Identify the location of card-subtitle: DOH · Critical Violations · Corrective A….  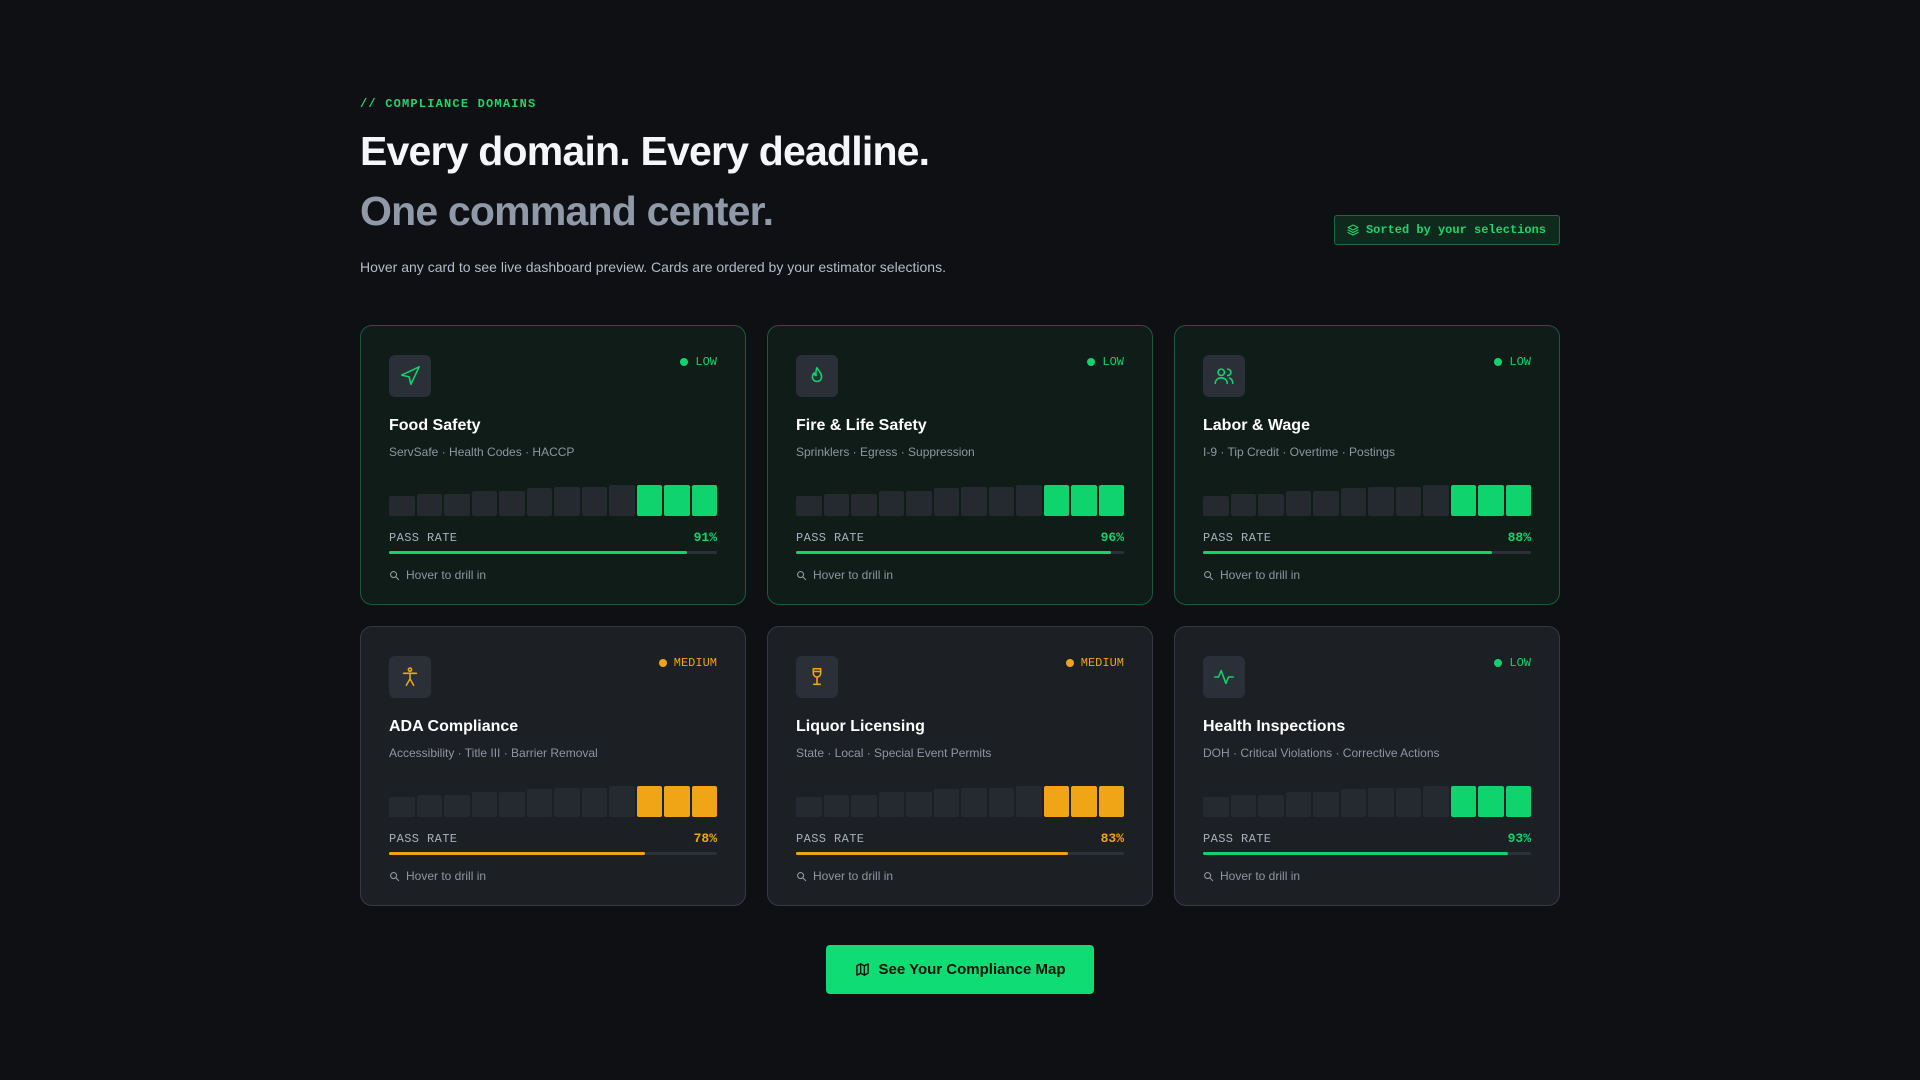
(1321, 753).